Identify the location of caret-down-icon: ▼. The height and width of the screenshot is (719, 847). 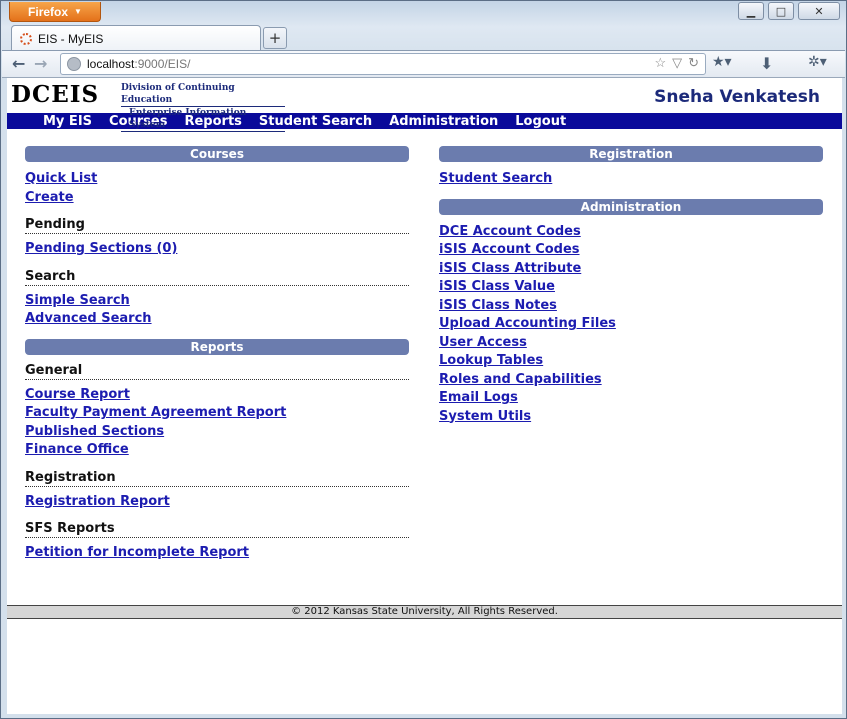
(78, 11).